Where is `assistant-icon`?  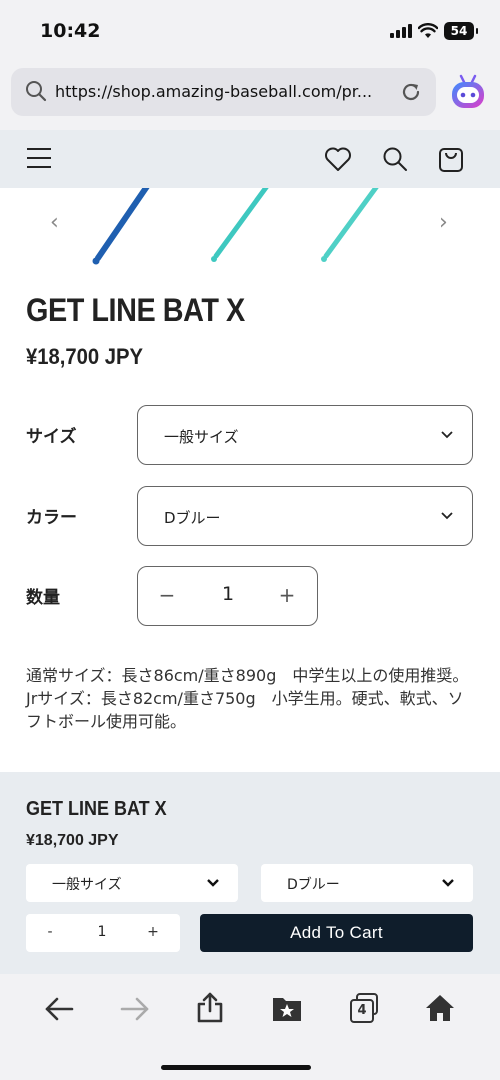
assistant-icon is located at coordinates (468, 92).